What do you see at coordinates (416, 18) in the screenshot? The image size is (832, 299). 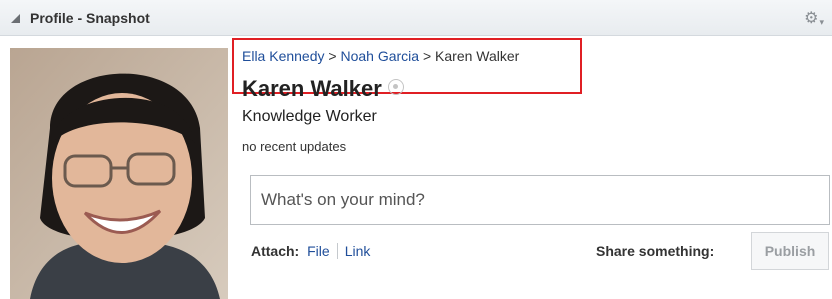 I see `panel-header: Profile - Snapshot ⚙▾` at bounding box center [416, 18].